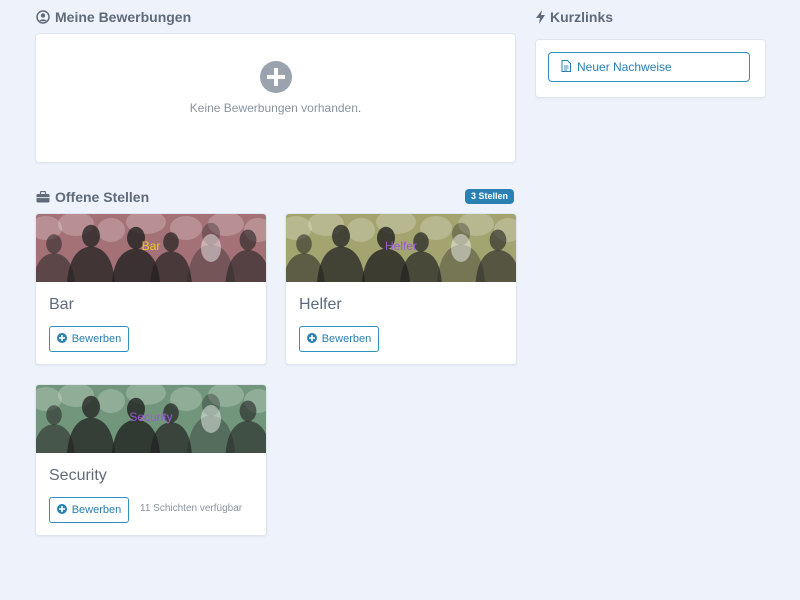  What do you see at coordinates (61, 304) in the screenshot?
I see `job-title: Bar` at bounding box center [61, 304].